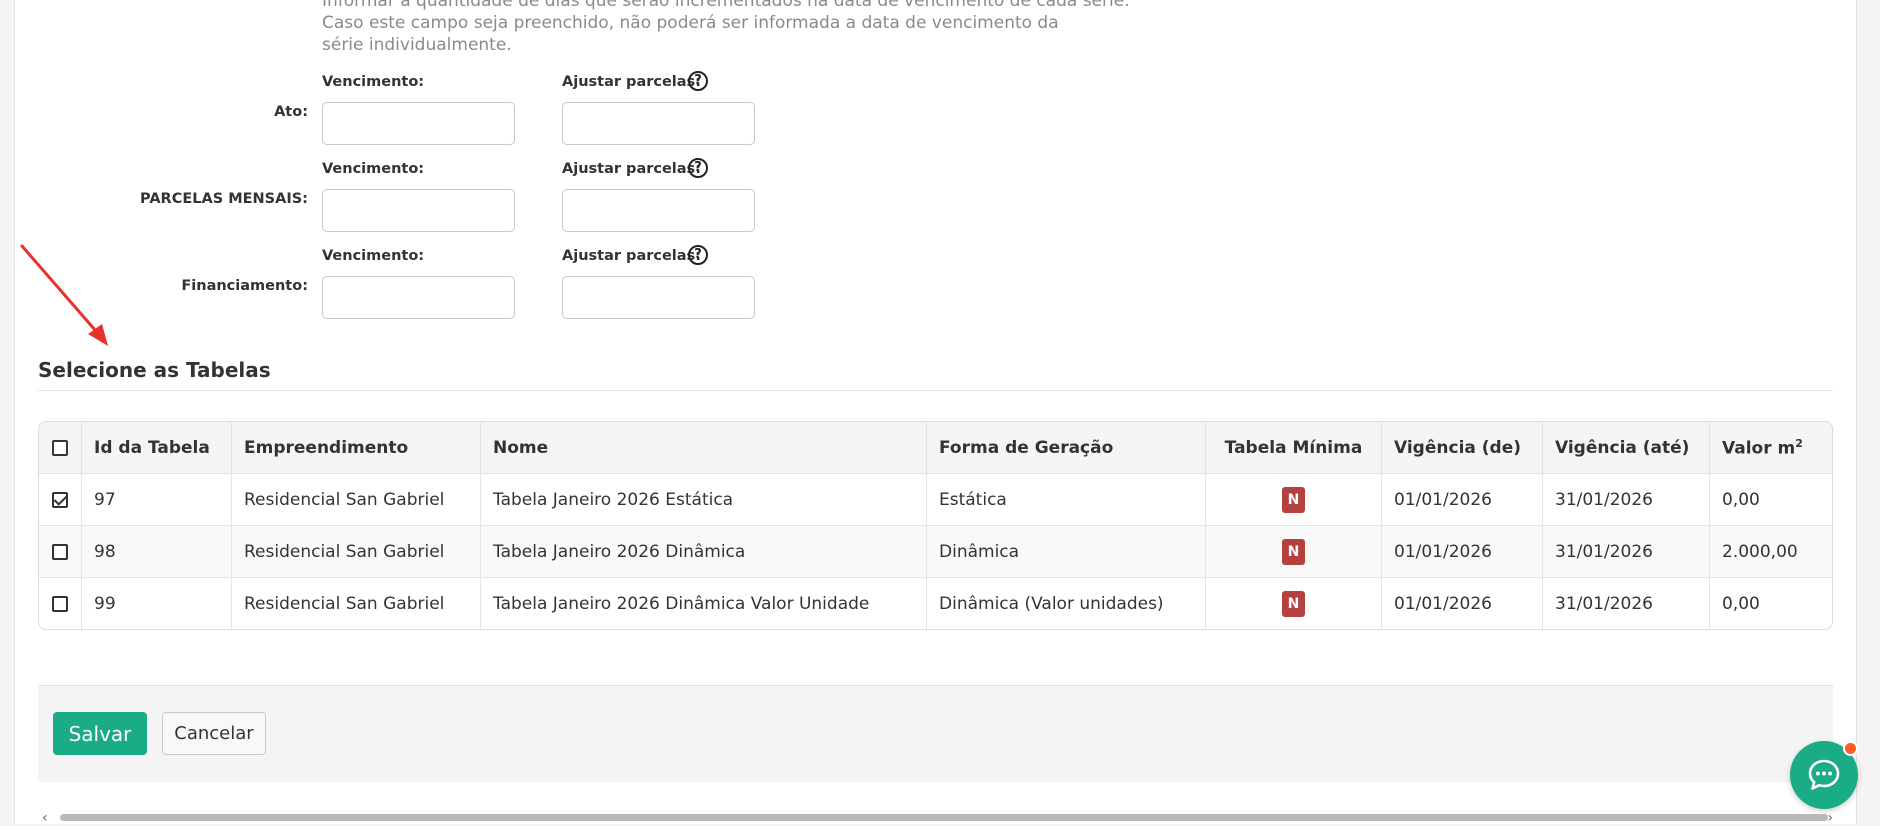 This screenshot has height=826, width=1880. Describe the element at coordinates (157, 500) in the screenshot. I see `cell-id: 97` at that location.